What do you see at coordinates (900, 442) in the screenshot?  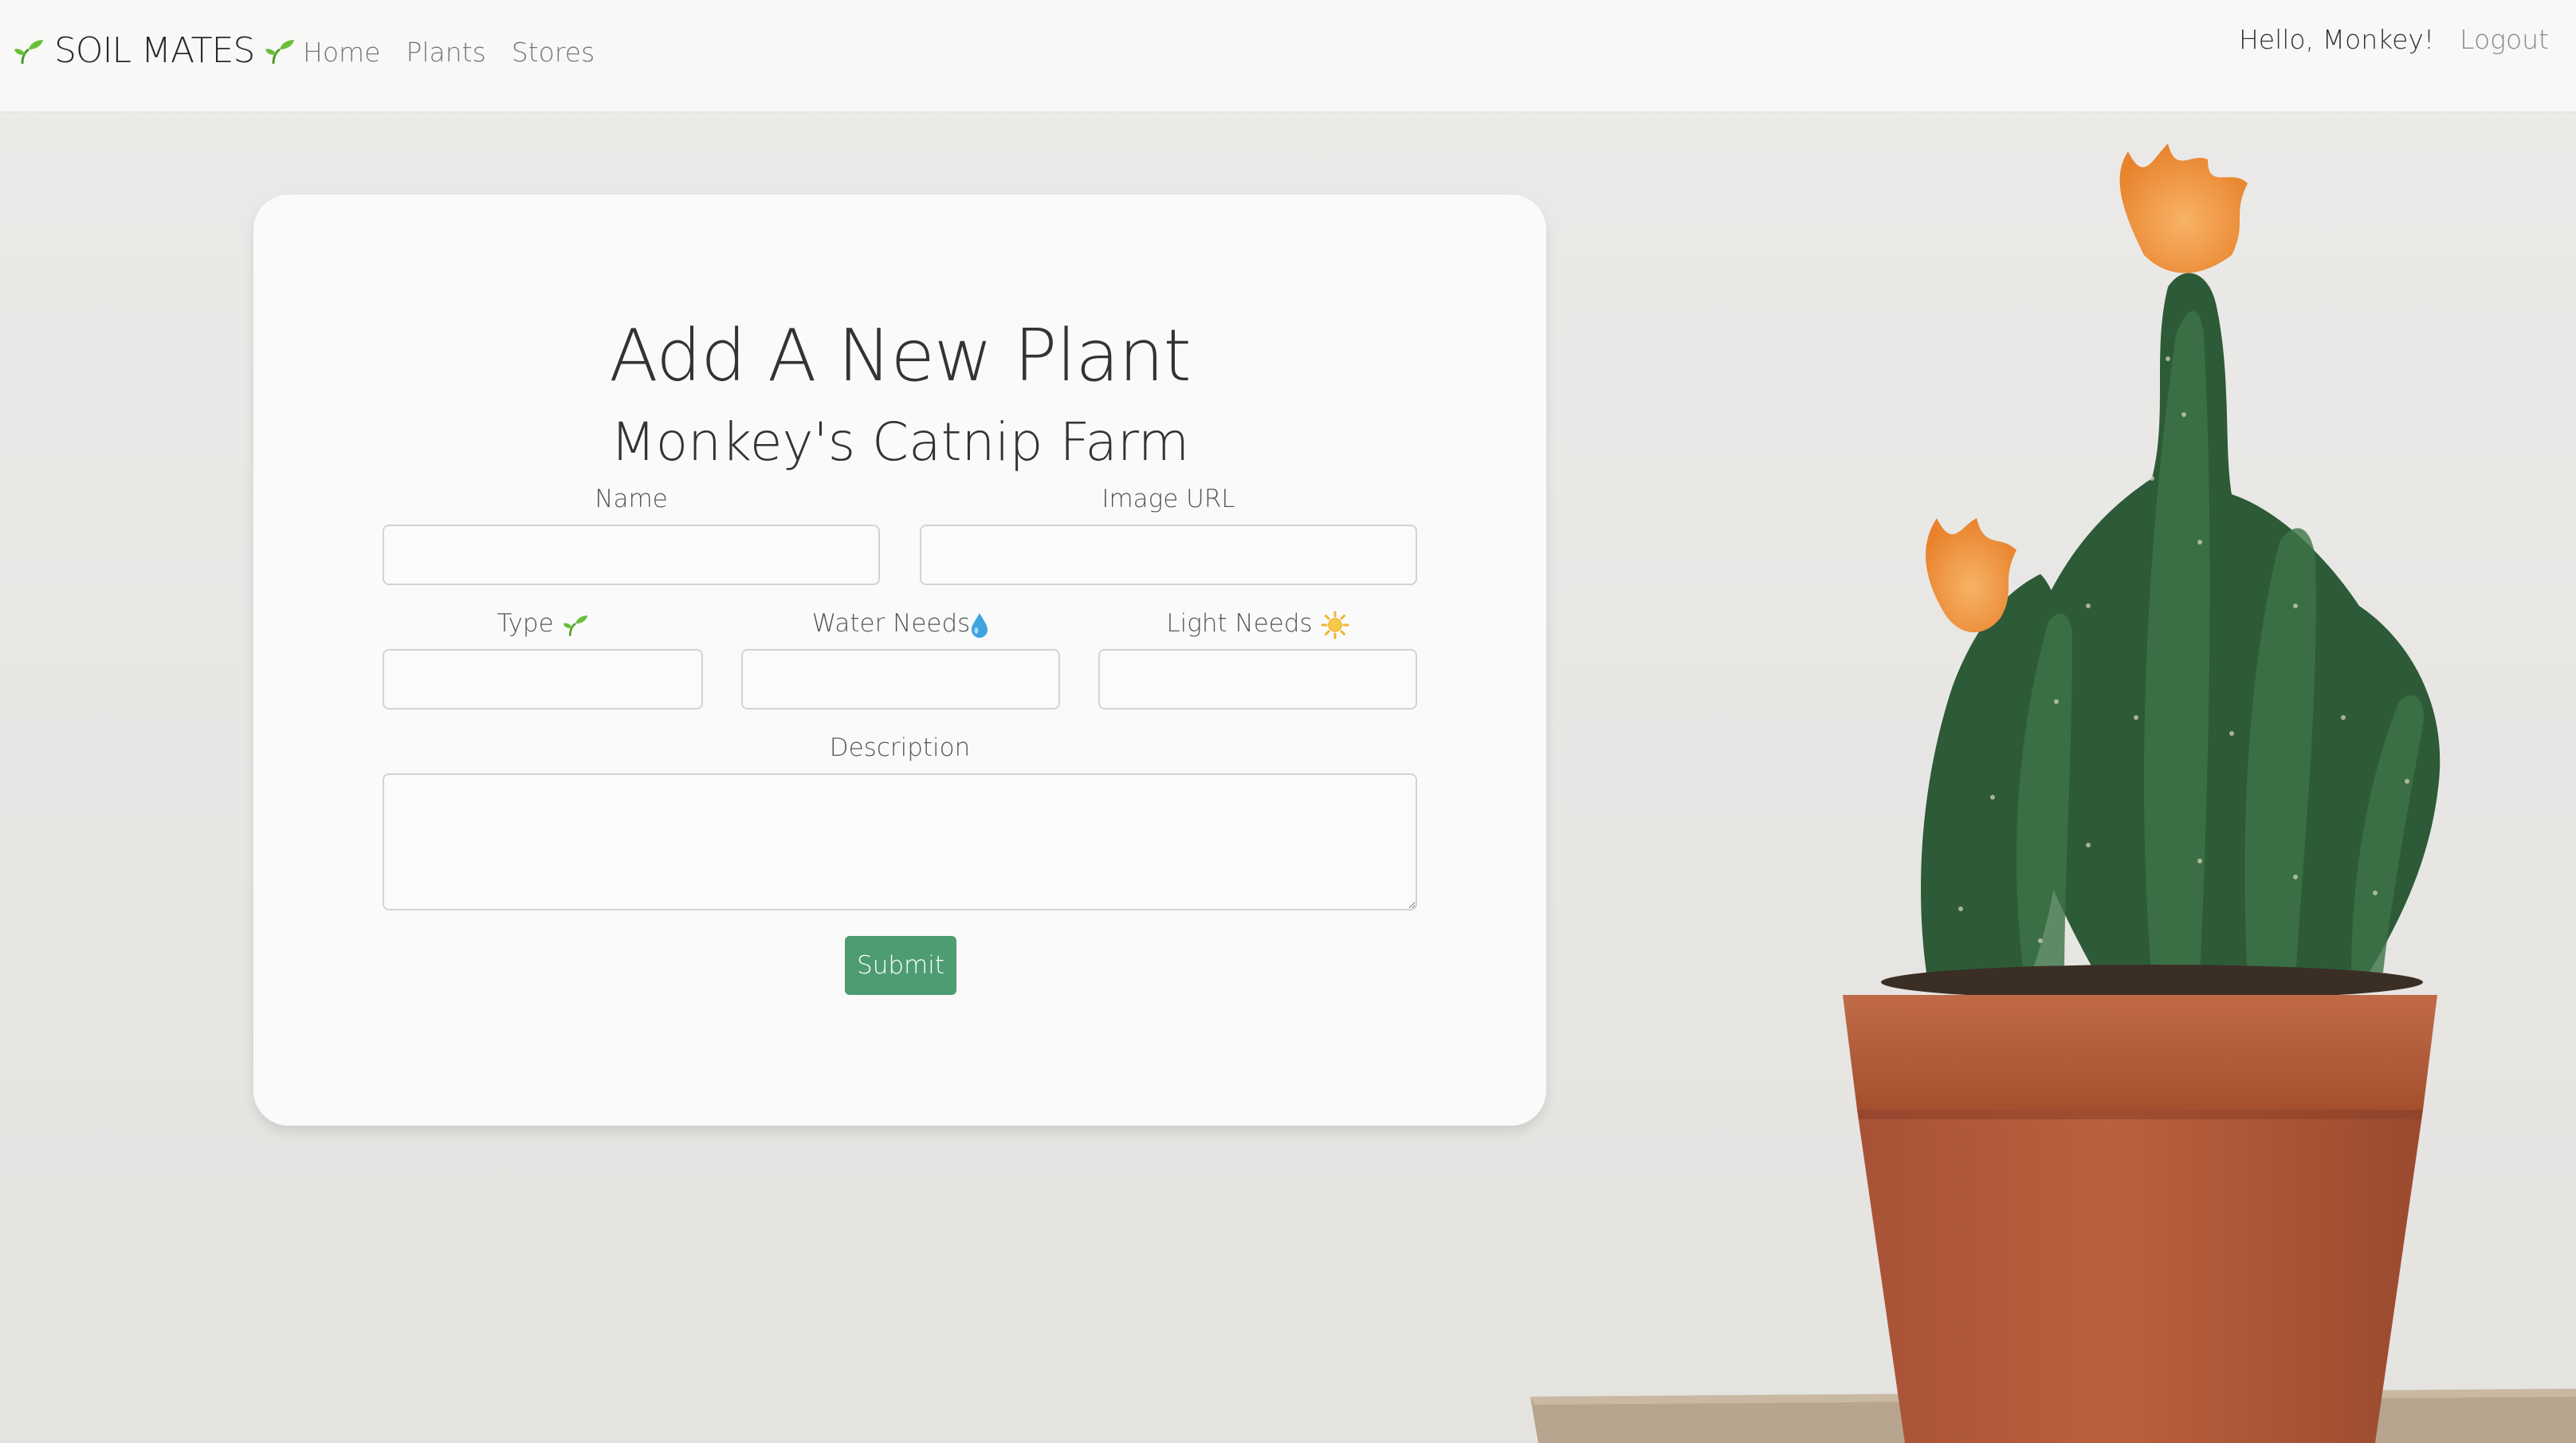 I see `store-name-subtitle: Monkey's Catnip Farm` at bounding box center [900, 442].